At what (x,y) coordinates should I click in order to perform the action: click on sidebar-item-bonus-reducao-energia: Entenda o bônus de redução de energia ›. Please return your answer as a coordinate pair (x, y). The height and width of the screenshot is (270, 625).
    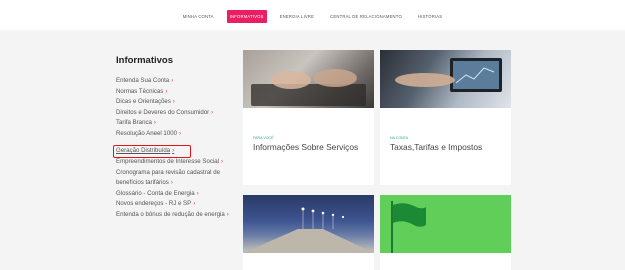
    Looking at the image, I should click on (178, 215).